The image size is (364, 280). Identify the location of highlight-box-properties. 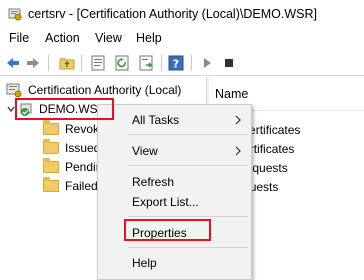
(167, 230).